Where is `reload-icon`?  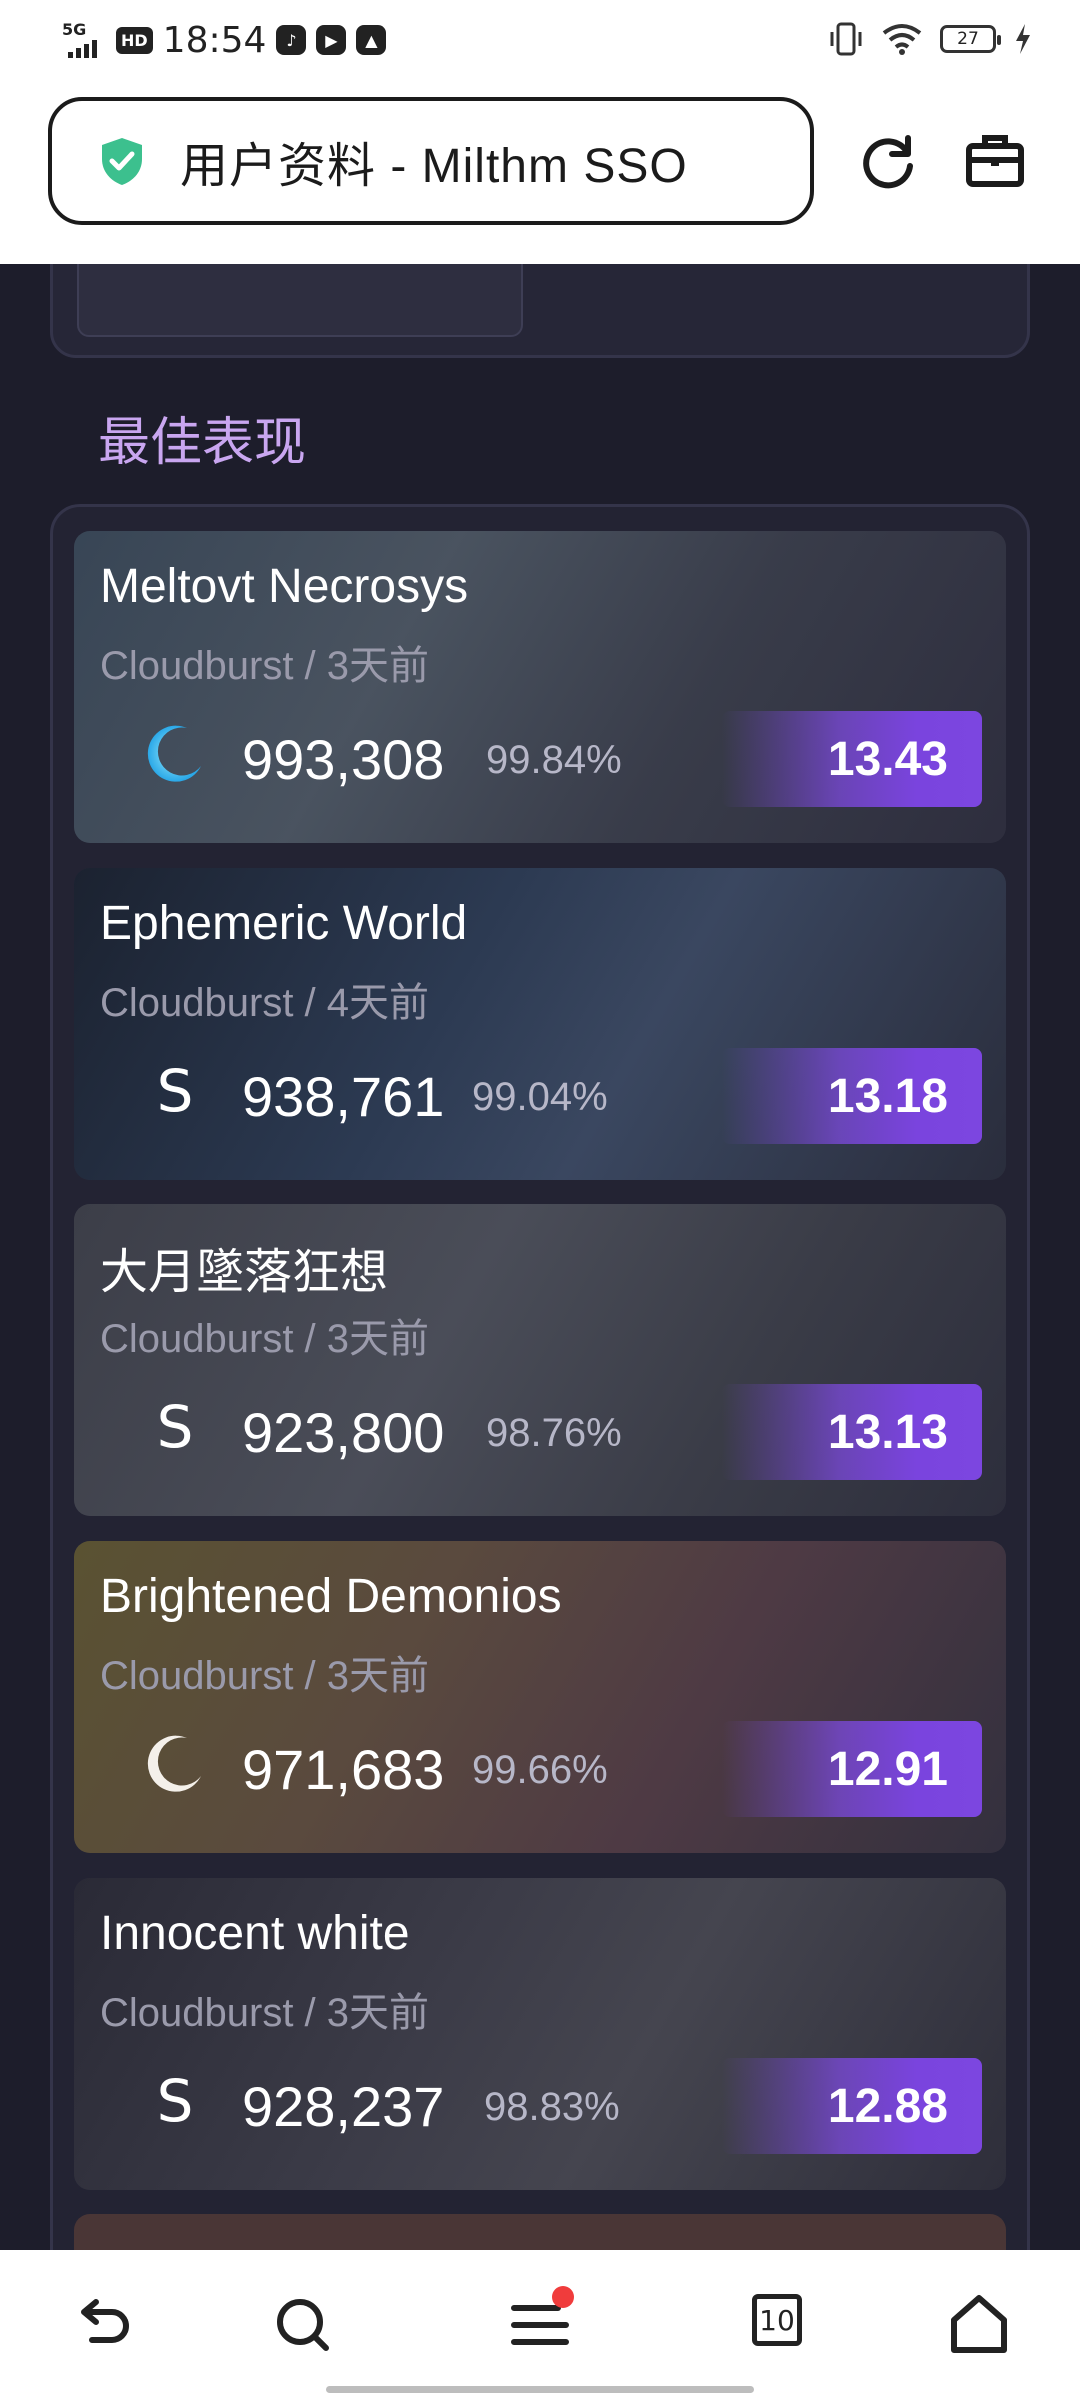
reload-icon is located at coordinates (889, 161).